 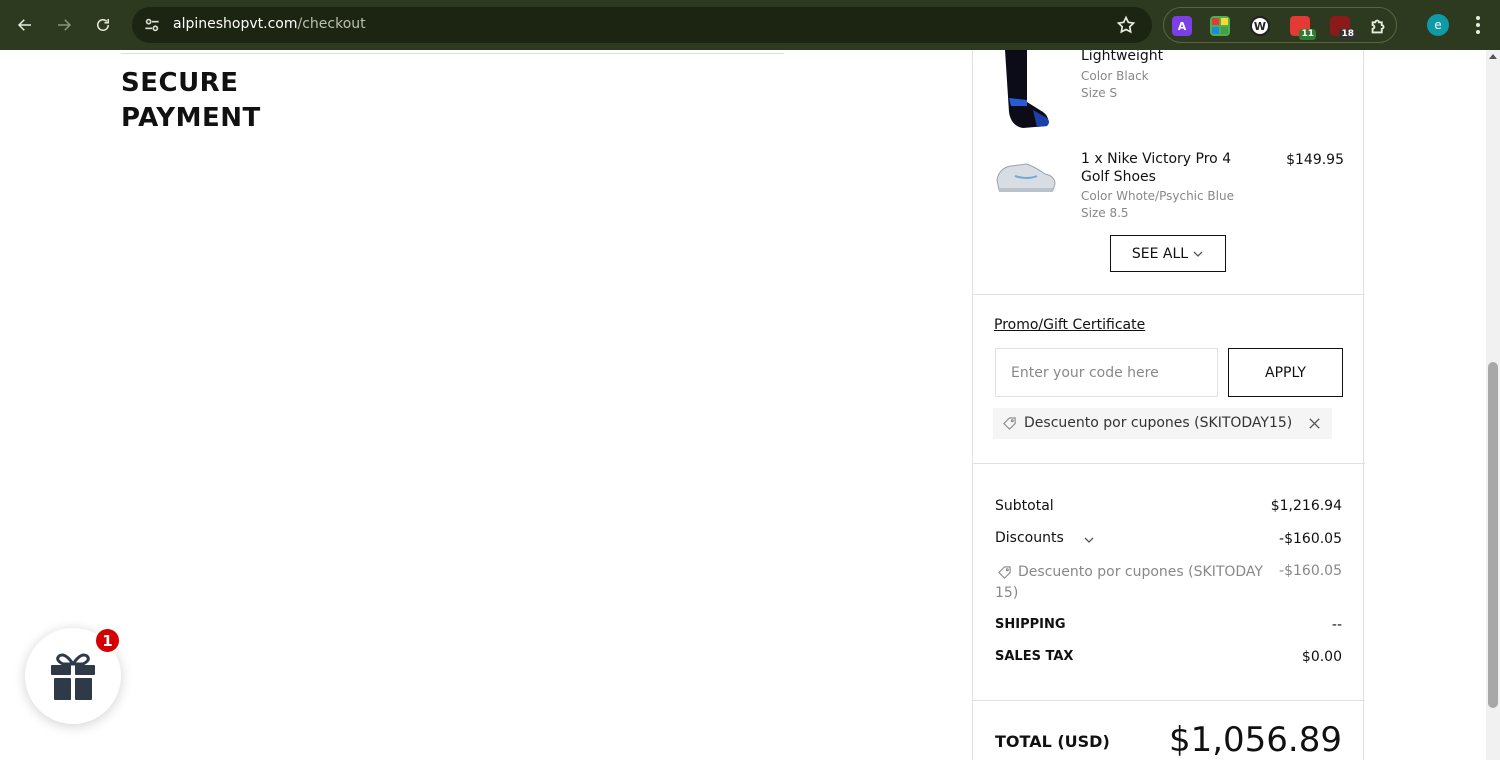 I want to click on golf-shoe-image, so click(x=1026, y=177).